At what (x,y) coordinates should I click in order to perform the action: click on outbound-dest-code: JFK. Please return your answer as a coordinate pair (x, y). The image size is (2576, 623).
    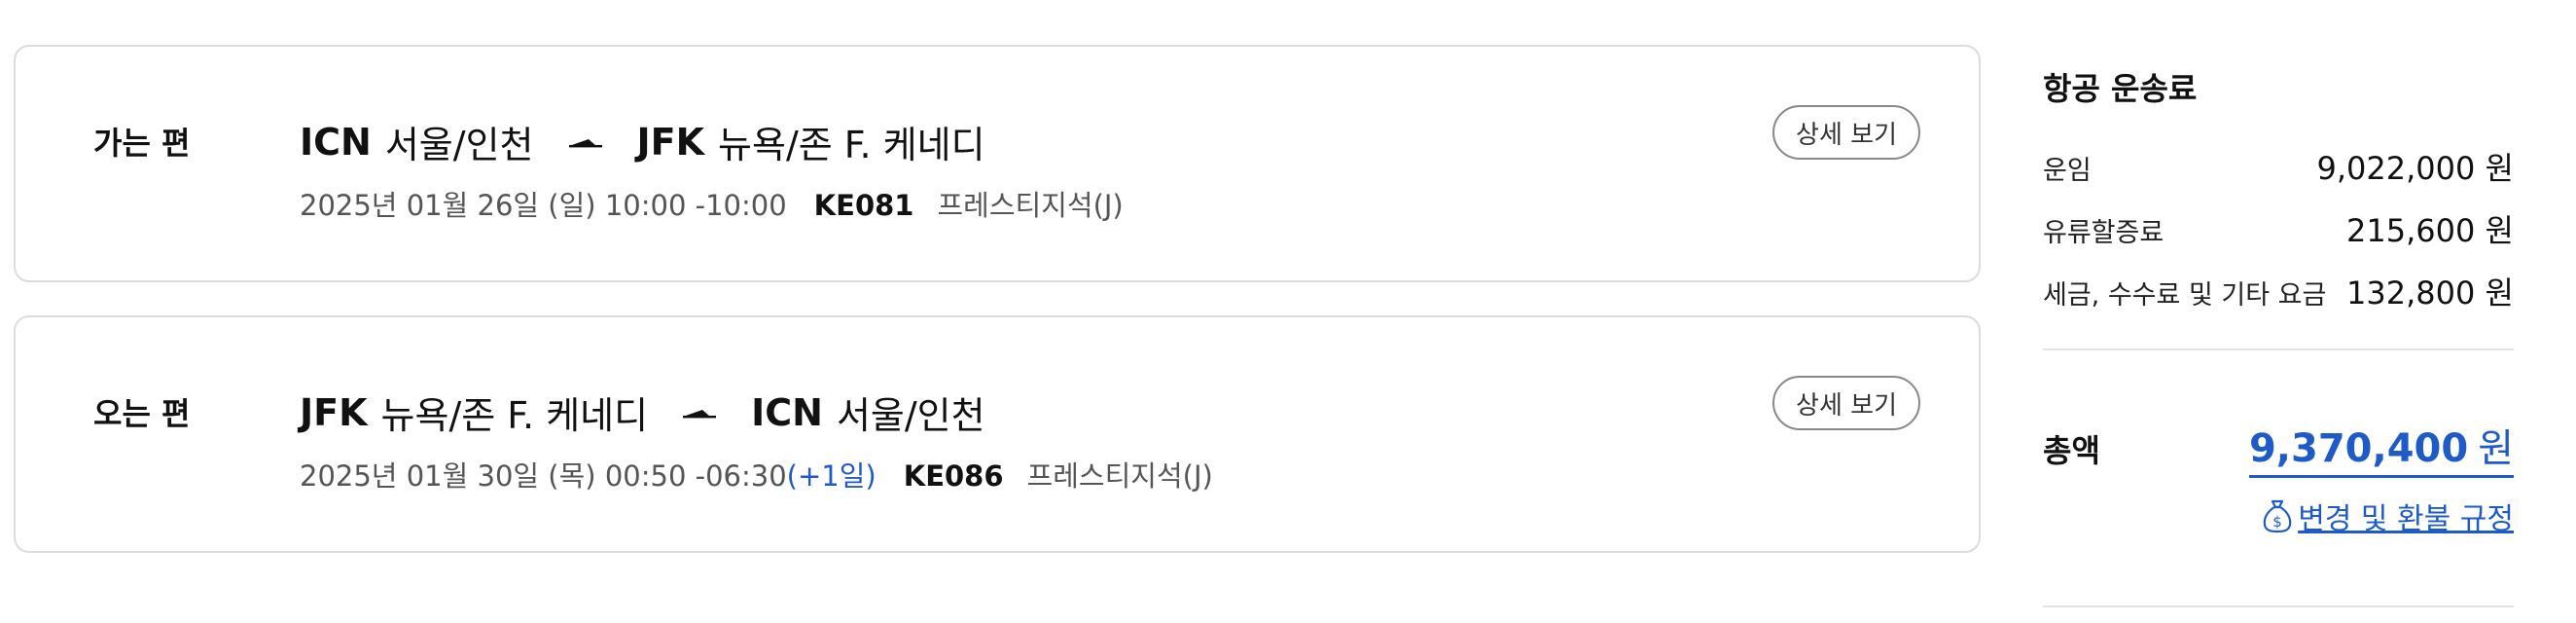
    Looking at the image, I should click on (670, 142).